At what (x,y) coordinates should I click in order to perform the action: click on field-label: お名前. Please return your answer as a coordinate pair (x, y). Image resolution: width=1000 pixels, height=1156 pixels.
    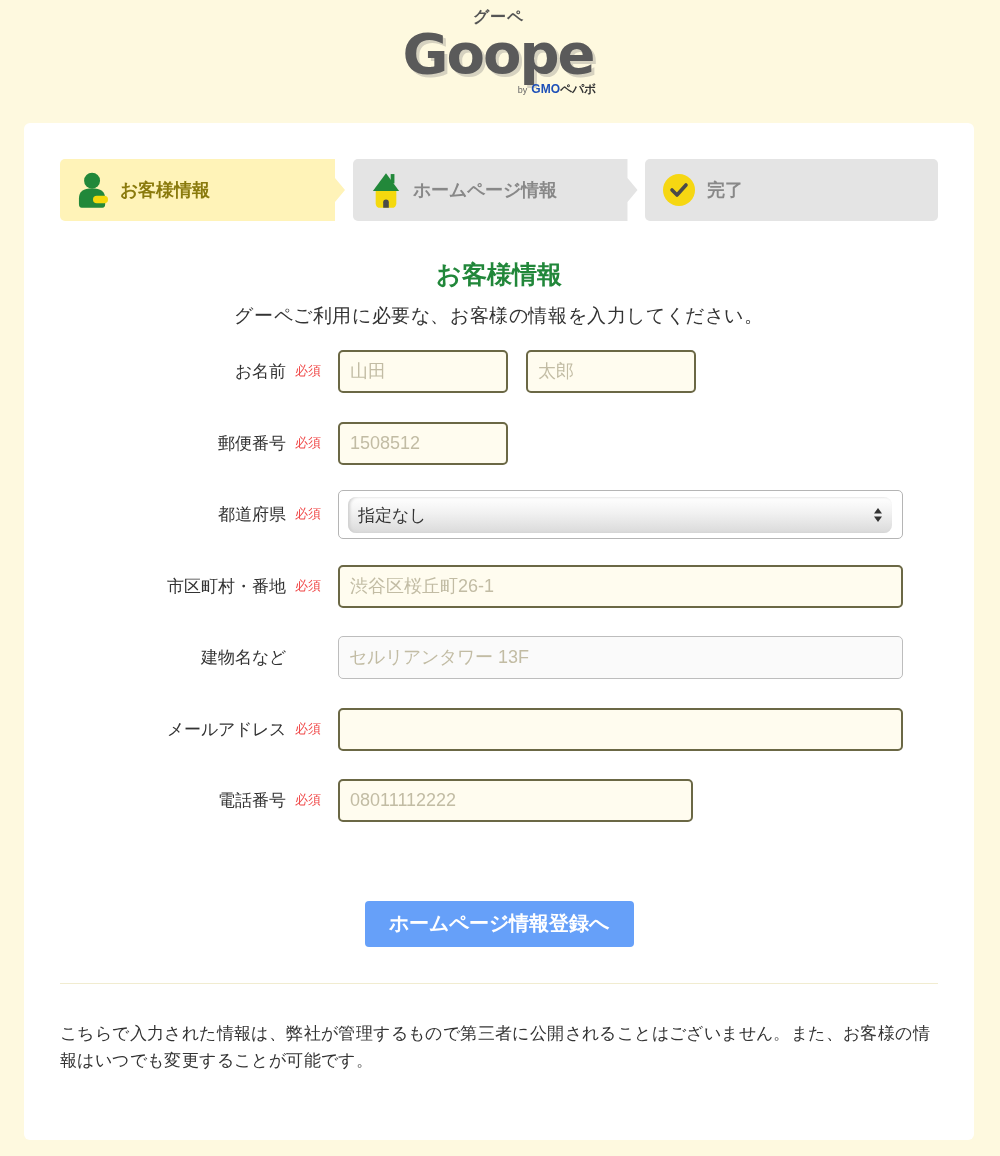
    Looking at the image, I should click on (260, 372).